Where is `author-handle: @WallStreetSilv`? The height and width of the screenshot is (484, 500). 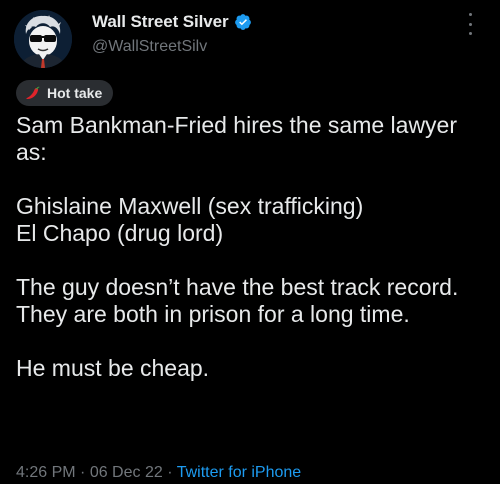 author-handle: @WallStreetSilv is located at coordinates (149, 47).